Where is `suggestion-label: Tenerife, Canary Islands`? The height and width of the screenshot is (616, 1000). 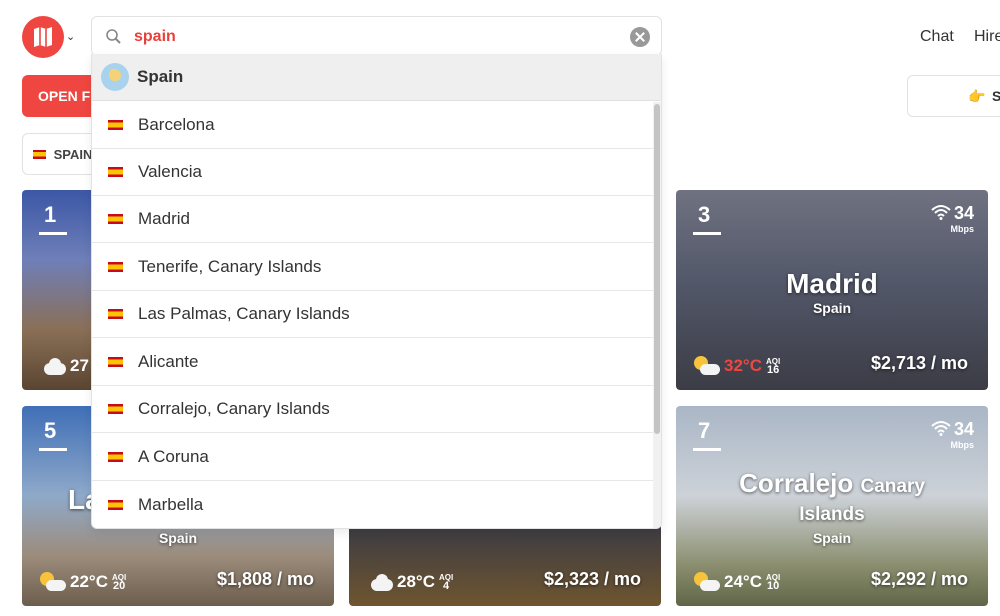
suggestion-label: Tenerife, Canary Islands is located at coordinates (230, 266).